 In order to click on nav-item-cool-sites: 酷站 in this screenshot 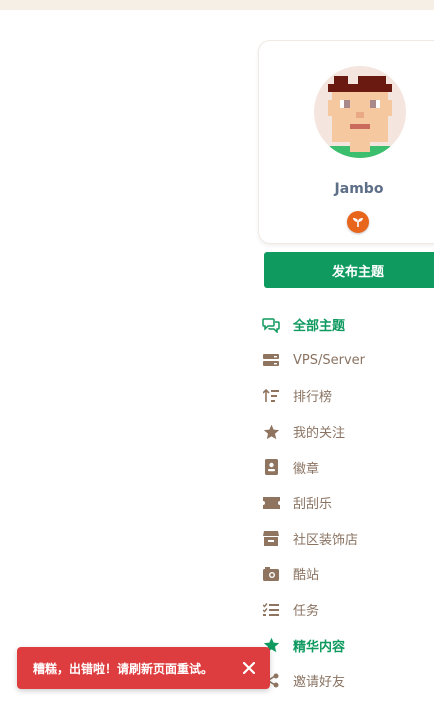, I will do `click(313, 574)`.